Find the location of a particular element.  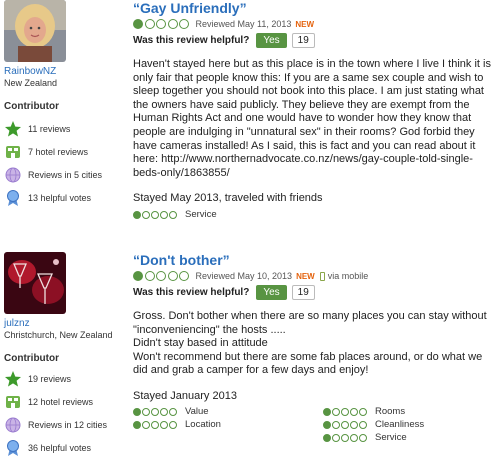

reviewer-name: RainbowNZ is located at coordinates (63, 71).